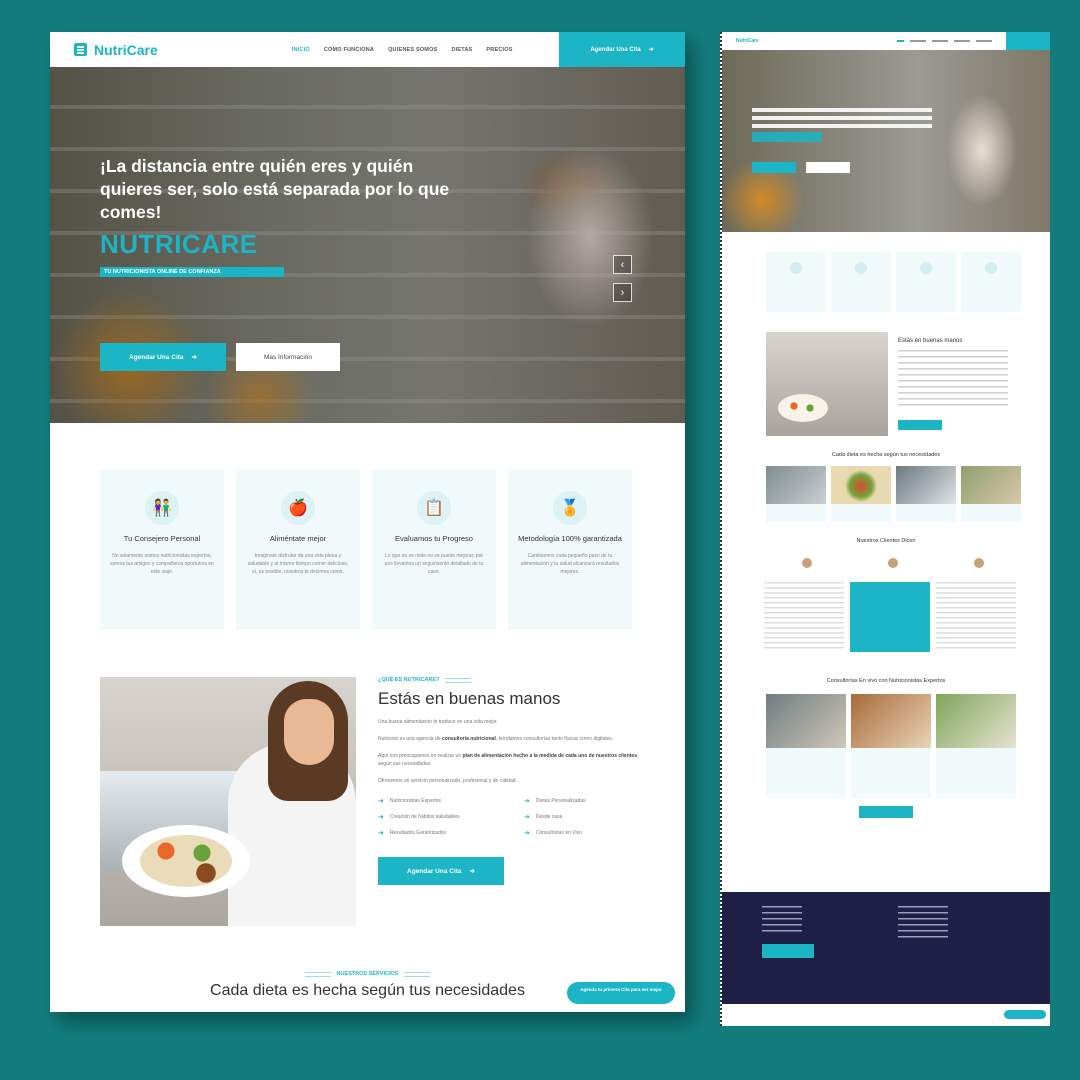  I want to click on mini-floating-cta, so click(1025, 1014).